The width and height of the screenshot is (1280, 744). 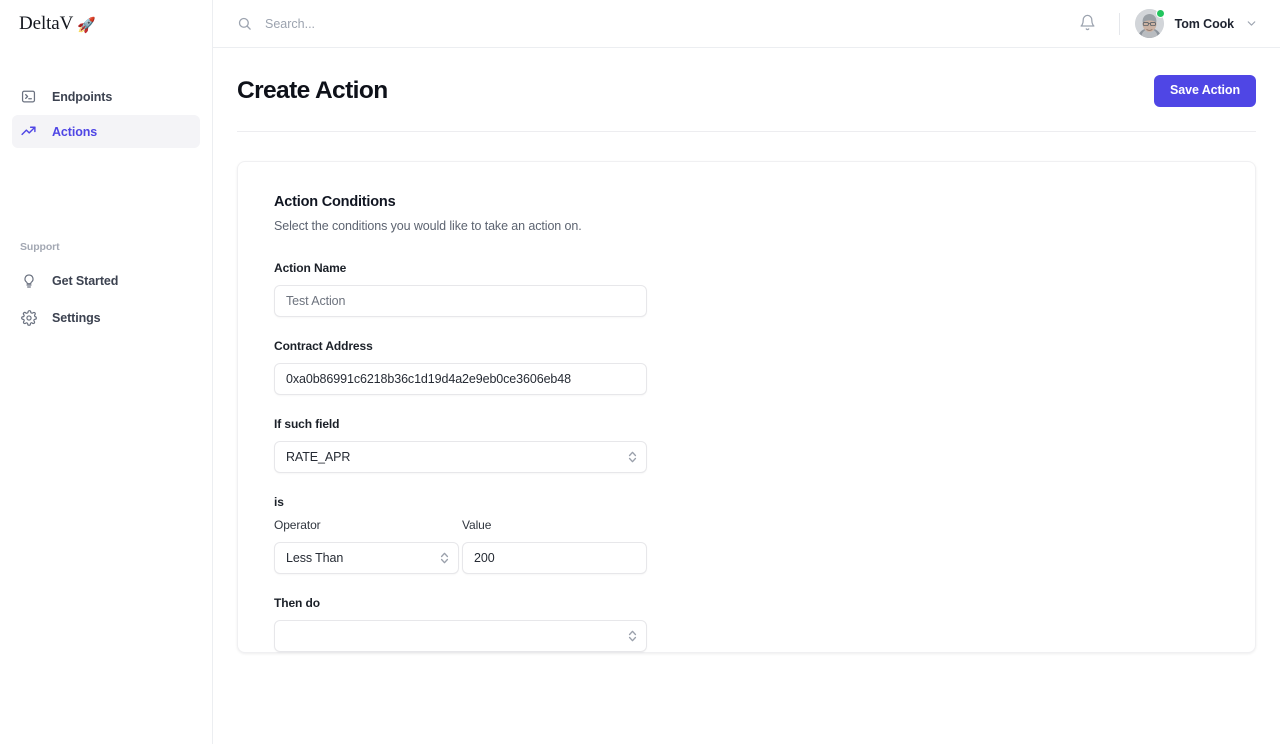 What do you see at coordinates (106, 24) in the screenshot?
I see `brand-logo: DeltaV 🚀` at bounding box center [106, 24].